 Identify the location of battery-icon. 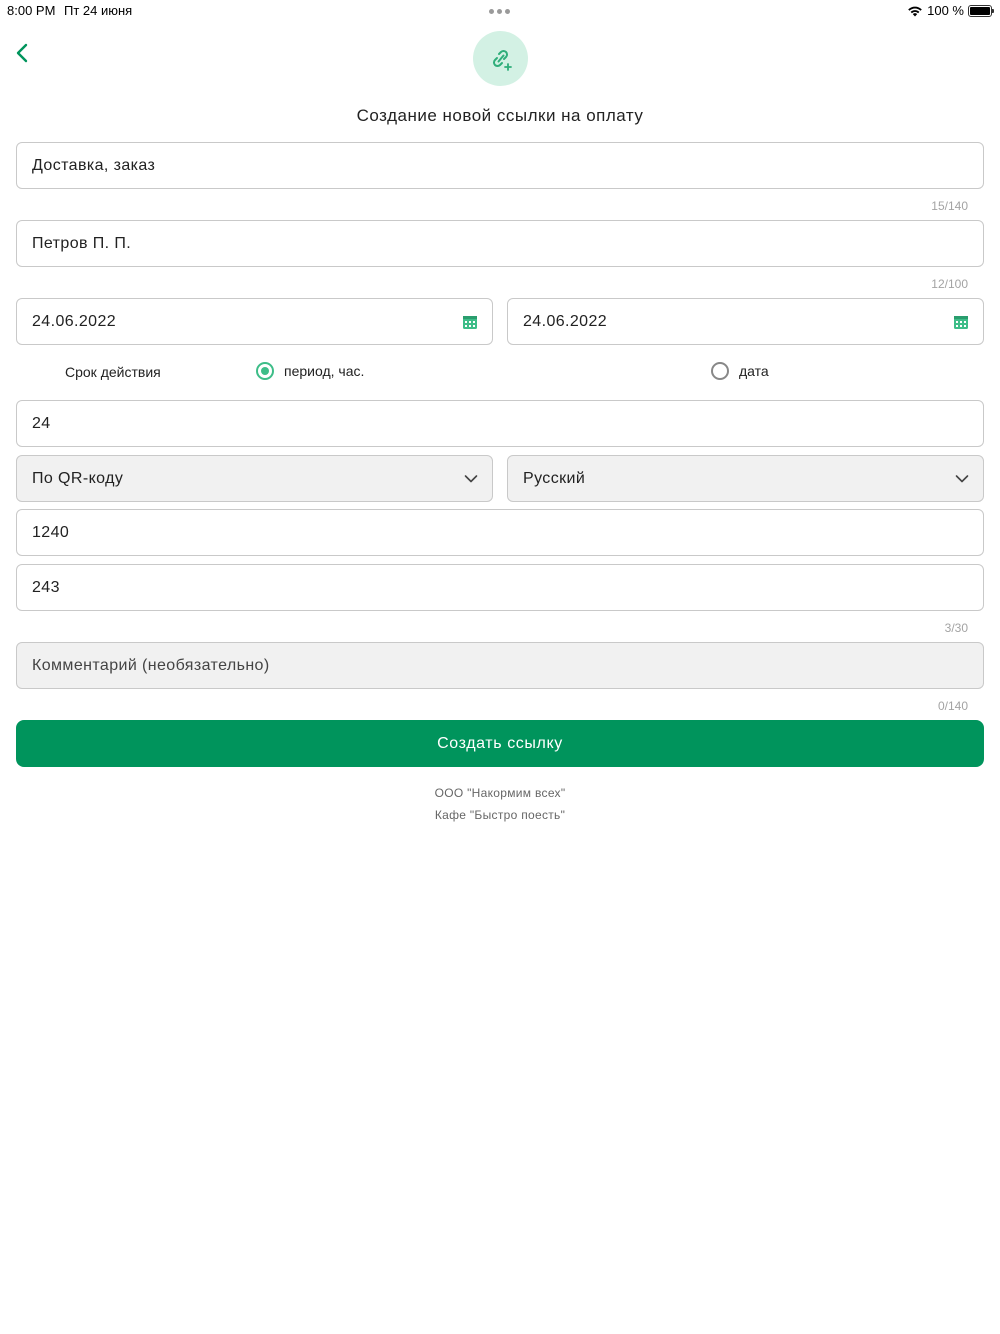
(981, 10).